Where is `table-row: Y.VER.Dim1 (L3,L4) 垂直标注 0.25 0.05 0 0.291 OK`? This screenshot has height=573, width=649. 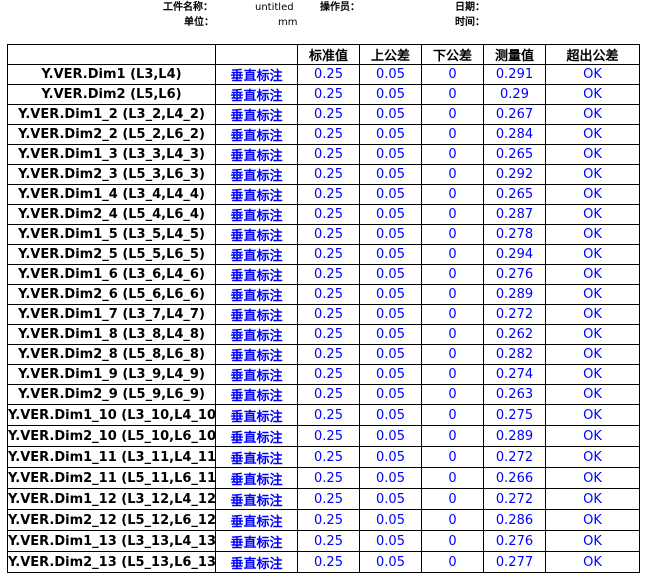 table-row: Y.VER.Dim1 (L3,L4) 垂直标注 0.25 0.05 0 0.291 OK is located at coordinates (323, 74).